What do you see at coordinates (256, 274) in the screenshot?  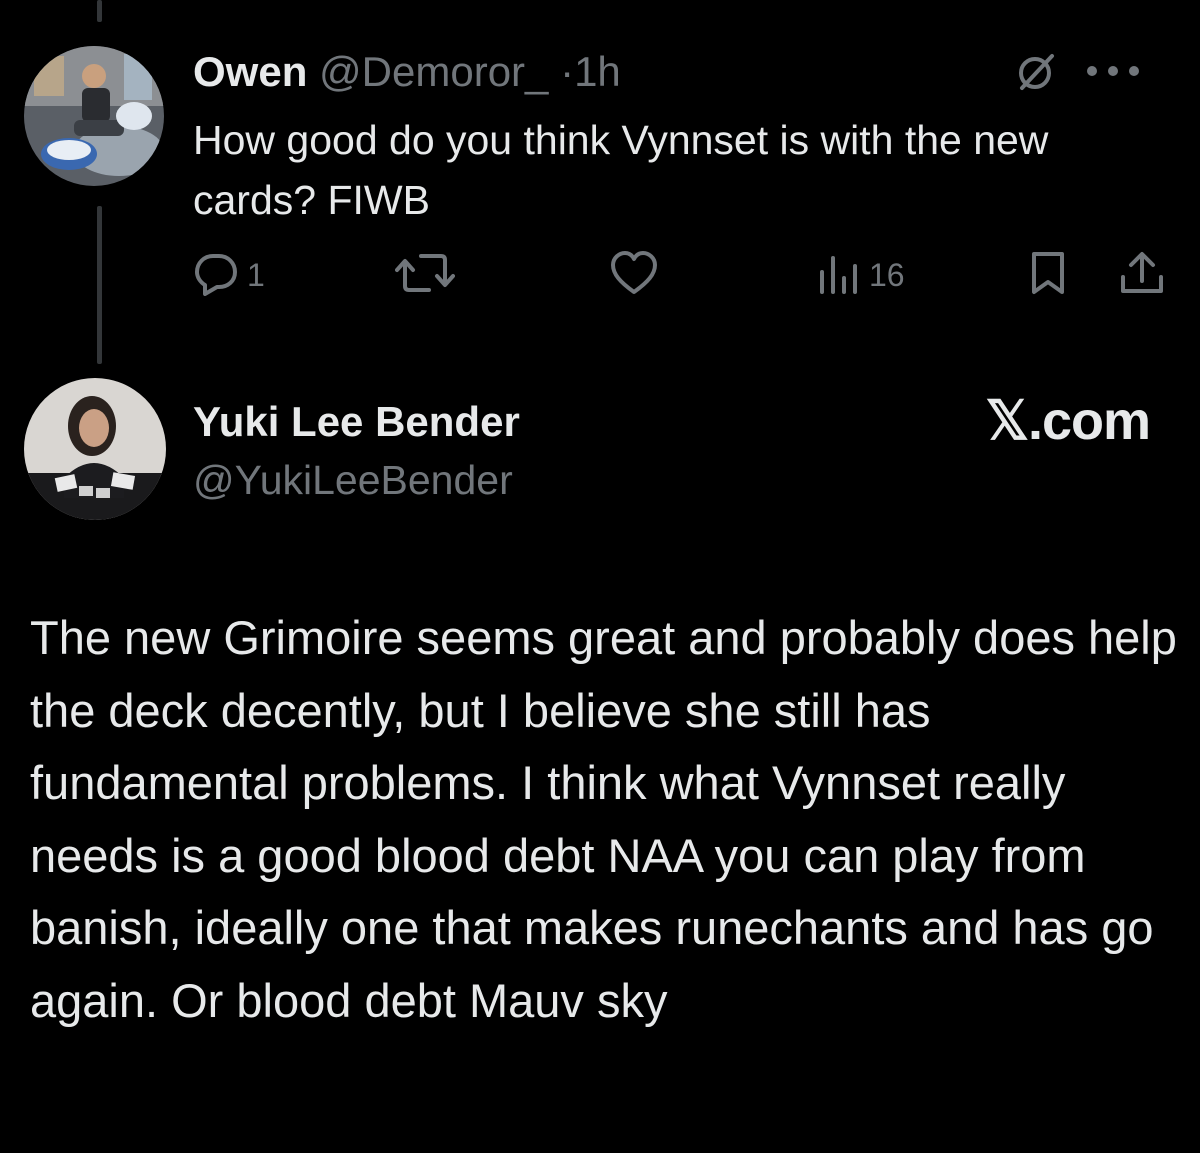 I see `reply-count: 1` at bounding box center [256, 274].